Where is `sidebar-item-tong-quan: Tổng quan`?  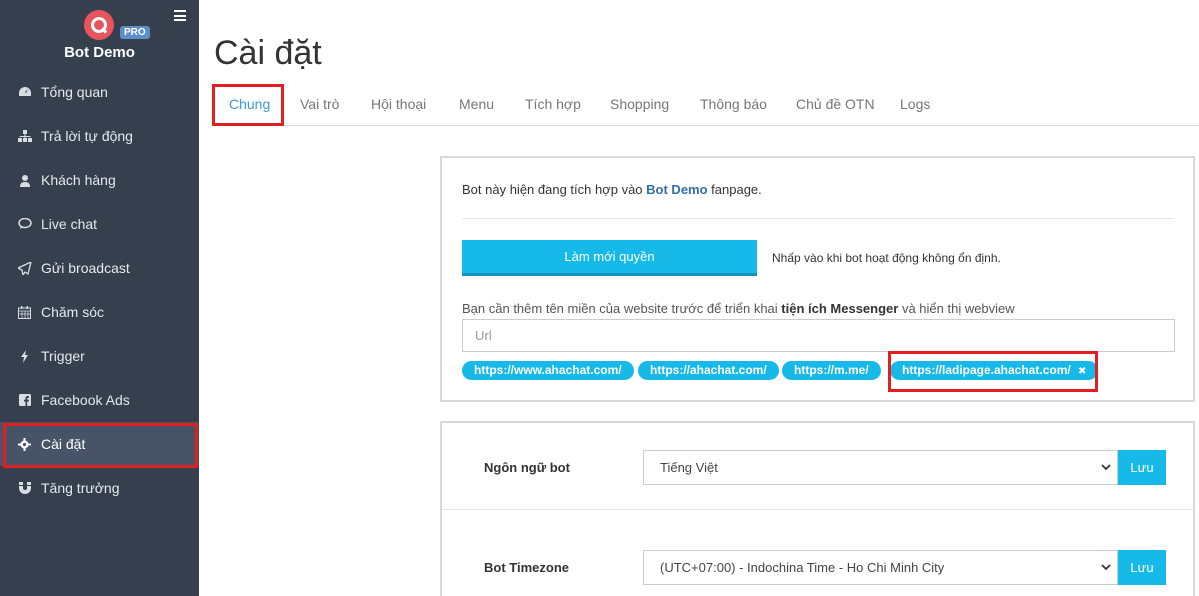
sidebar-item-tong-quan: Tổng quan is located at coordinates (99, 92).